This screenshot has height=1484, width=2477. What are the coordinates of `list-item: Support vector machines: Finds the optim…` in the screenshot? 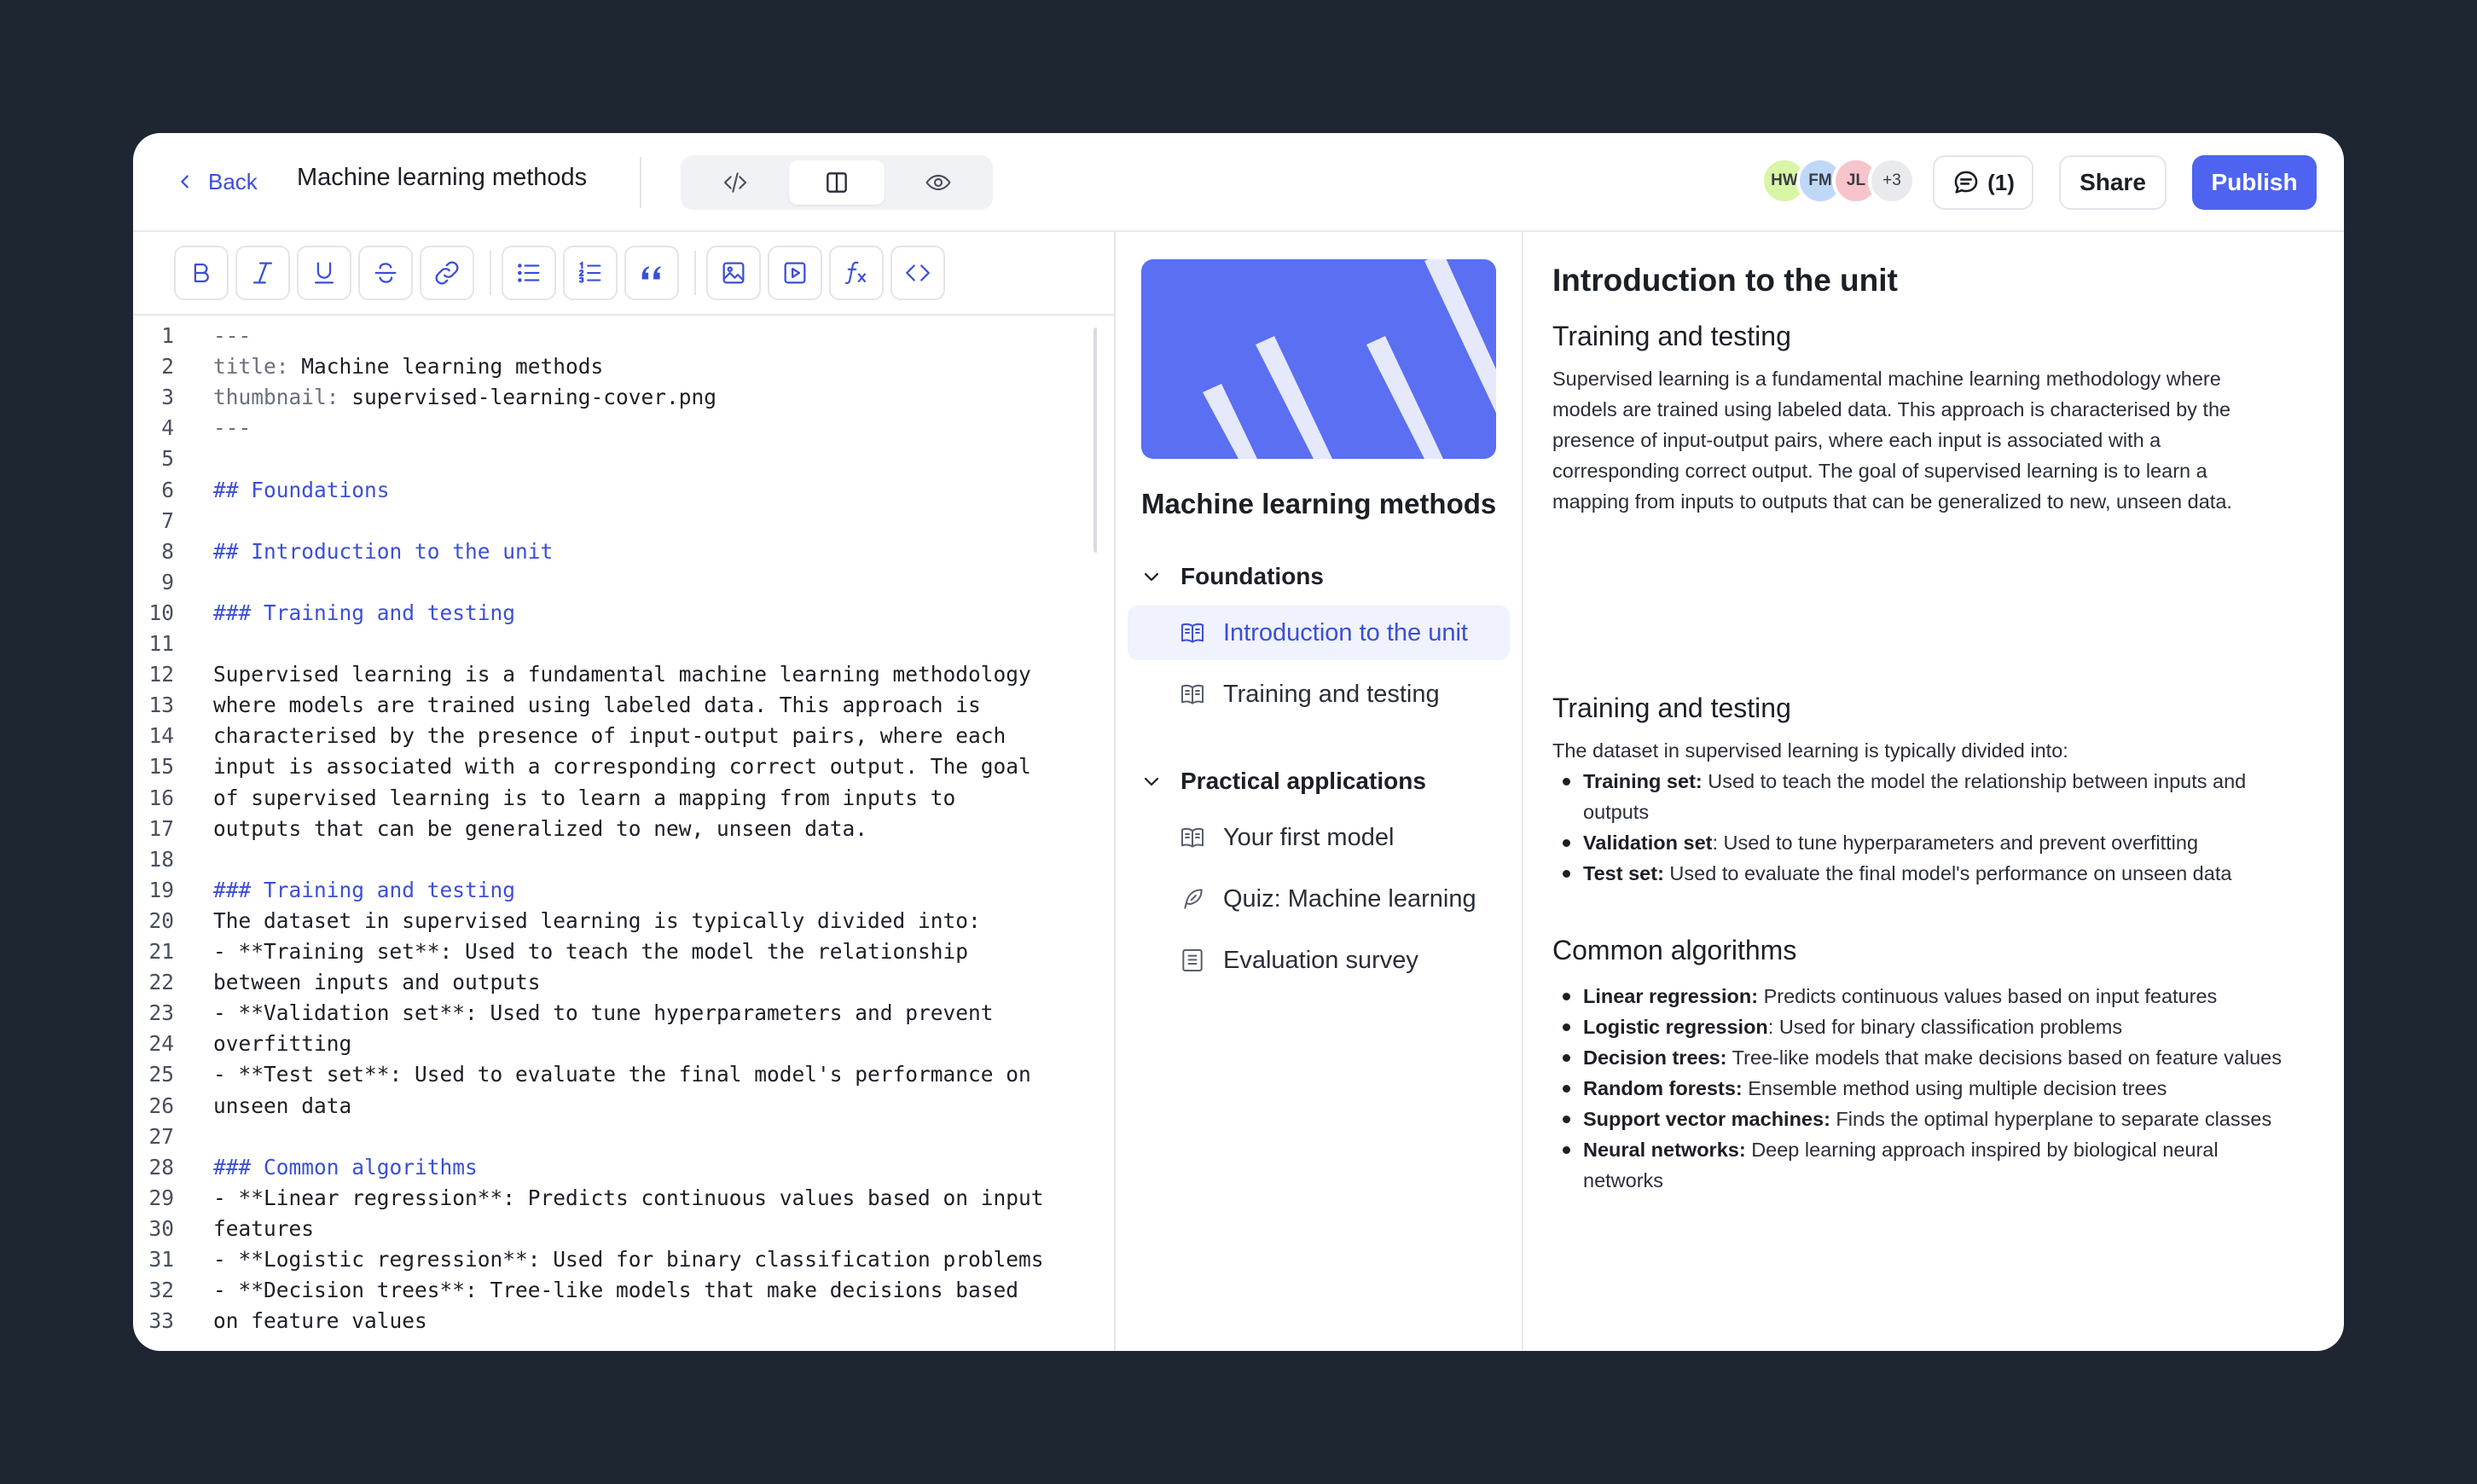 It's located at (1936, 1119).